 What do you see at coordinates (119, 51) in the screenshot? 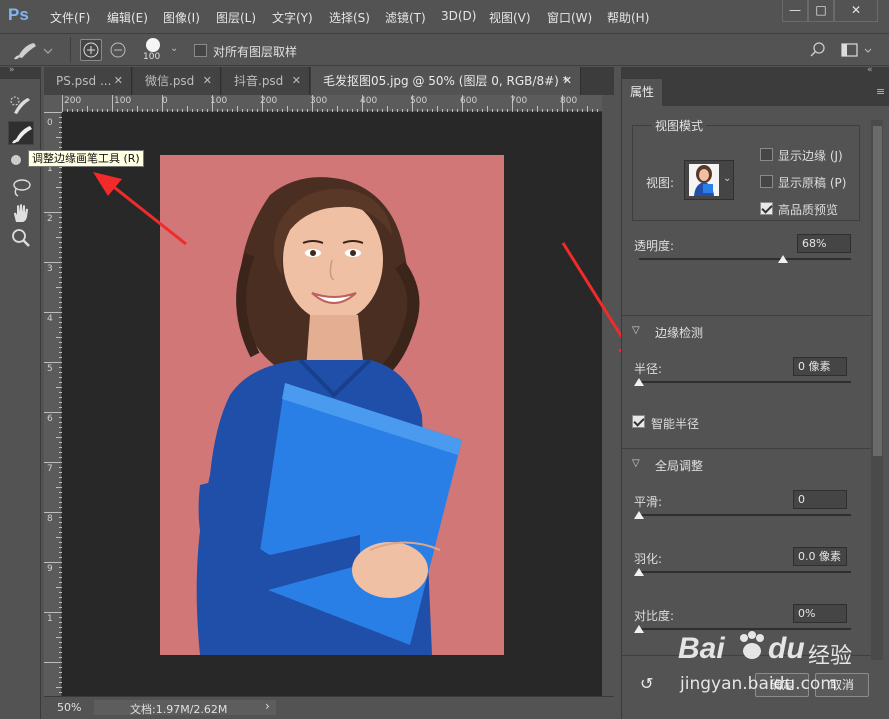
I see `erase-refinements-button` at bounding box center [119, 51].